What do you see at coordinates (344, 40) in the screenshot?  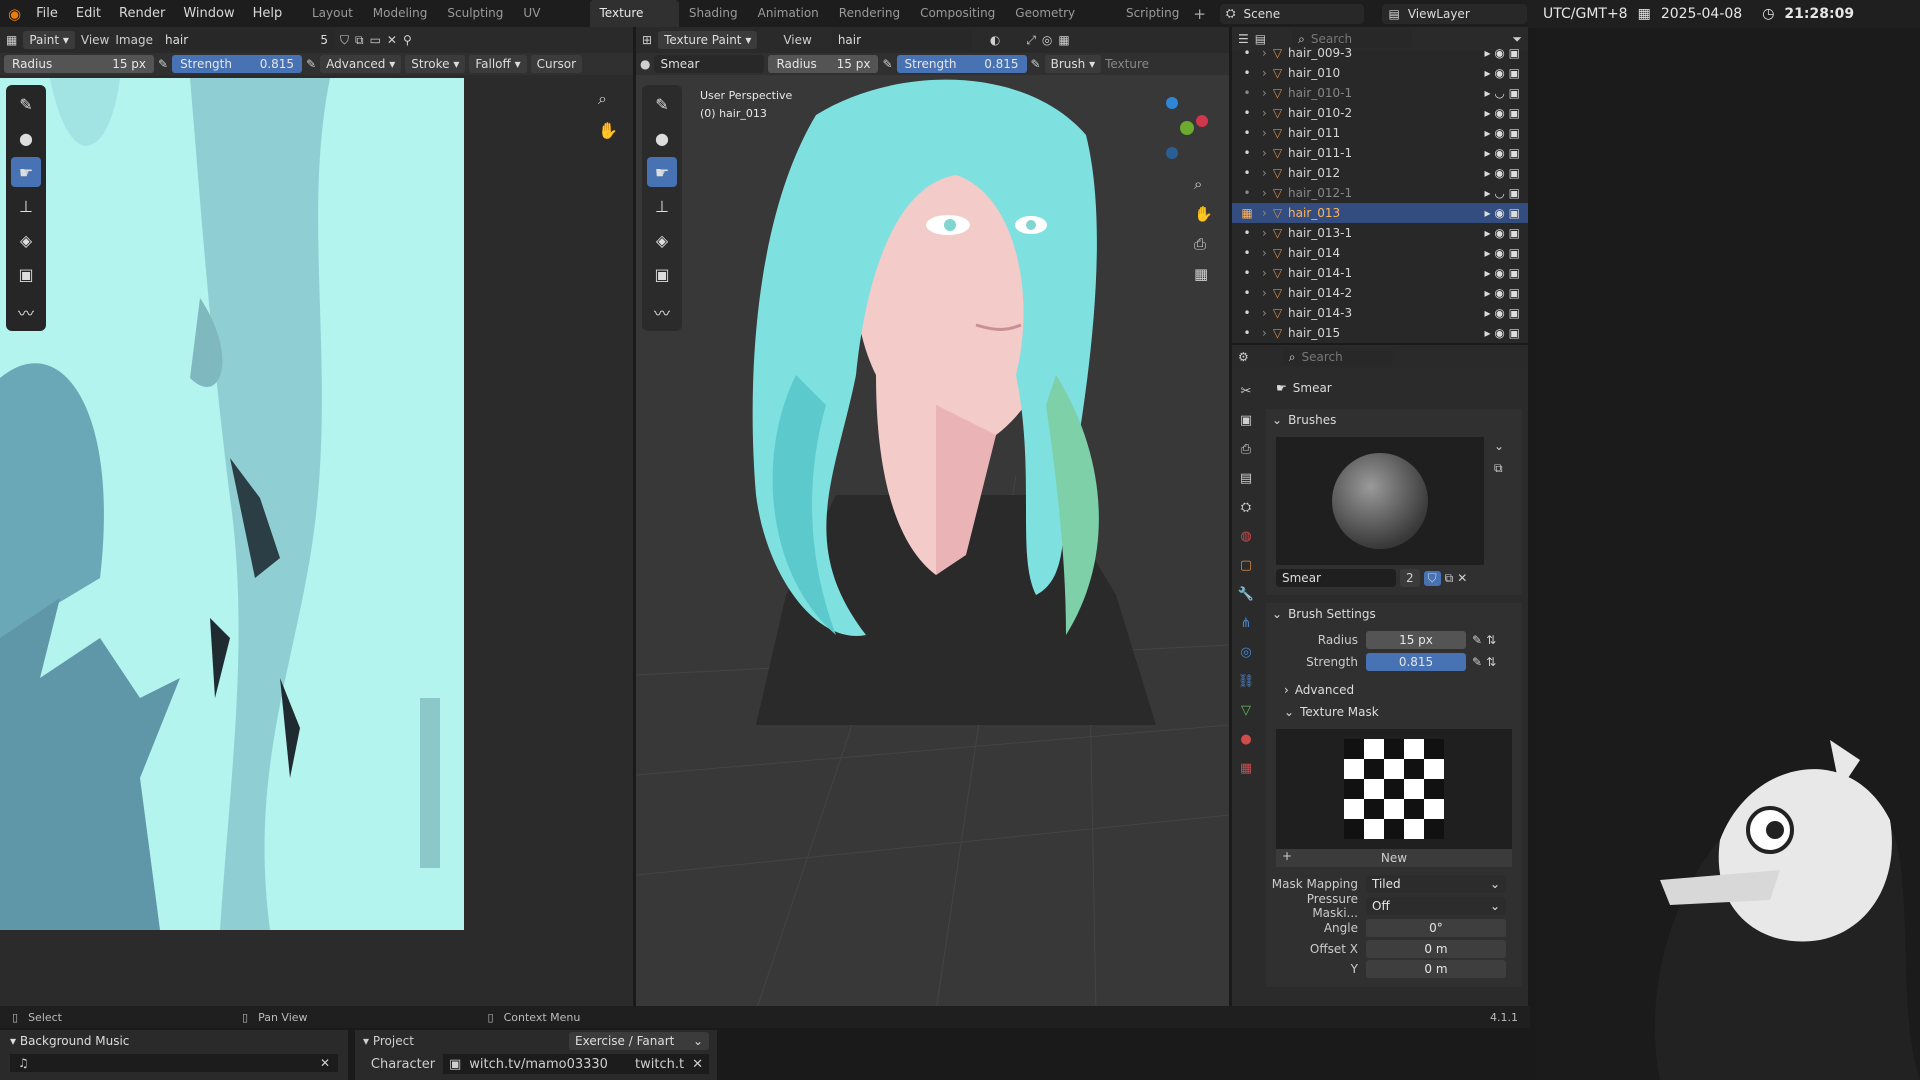 I see `shield-icon: ⛉` at bounding box center [344, 40].